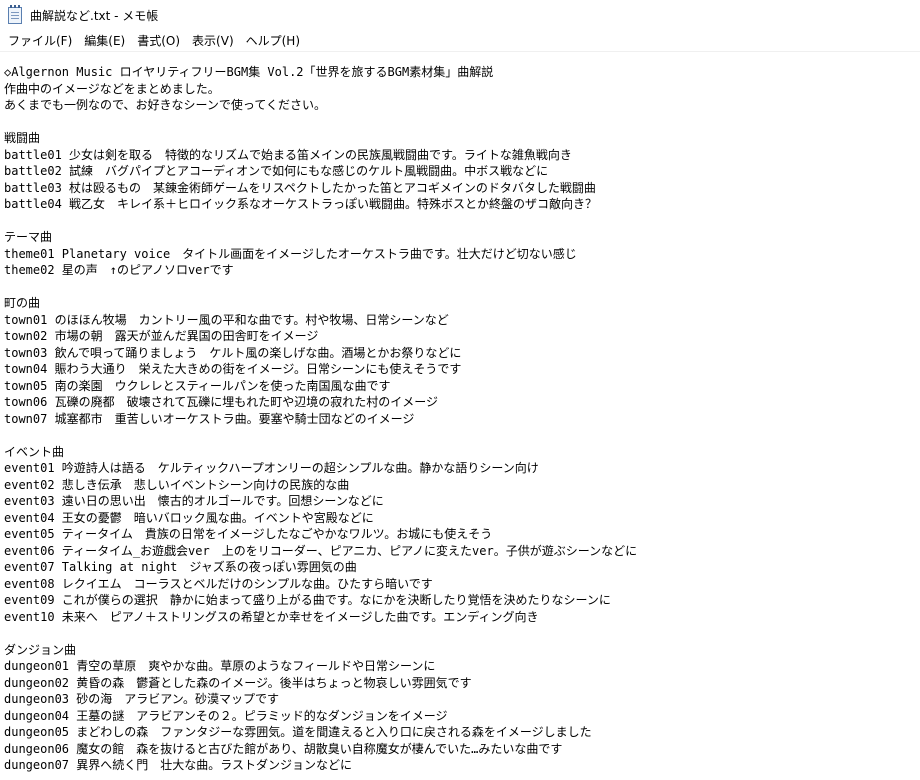  I want to click on menu-bar: ファイル(F) 編集(E) 書式(O) 表示(V) ヘルプ(H), so click(460, 41).